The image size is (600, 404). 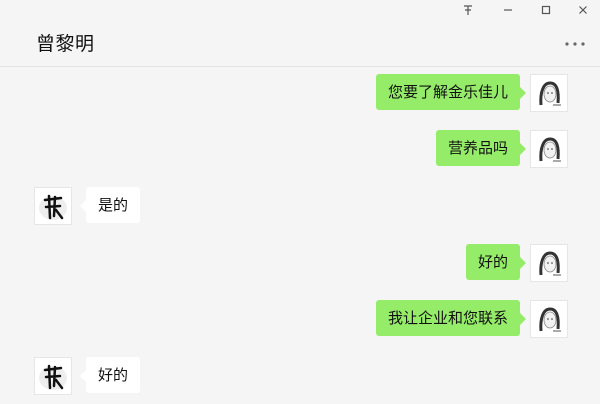 I want to click on message-bubble: 您要了解金乐佳儿, so click(x=451, y=92).